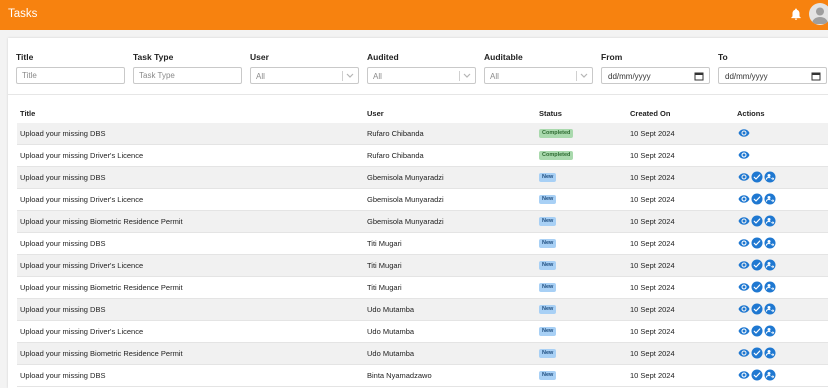  Describe the element at coordinates (772, 75) in the screenshot. I see `to-date-input: dd/mm/yyyy` at that location.